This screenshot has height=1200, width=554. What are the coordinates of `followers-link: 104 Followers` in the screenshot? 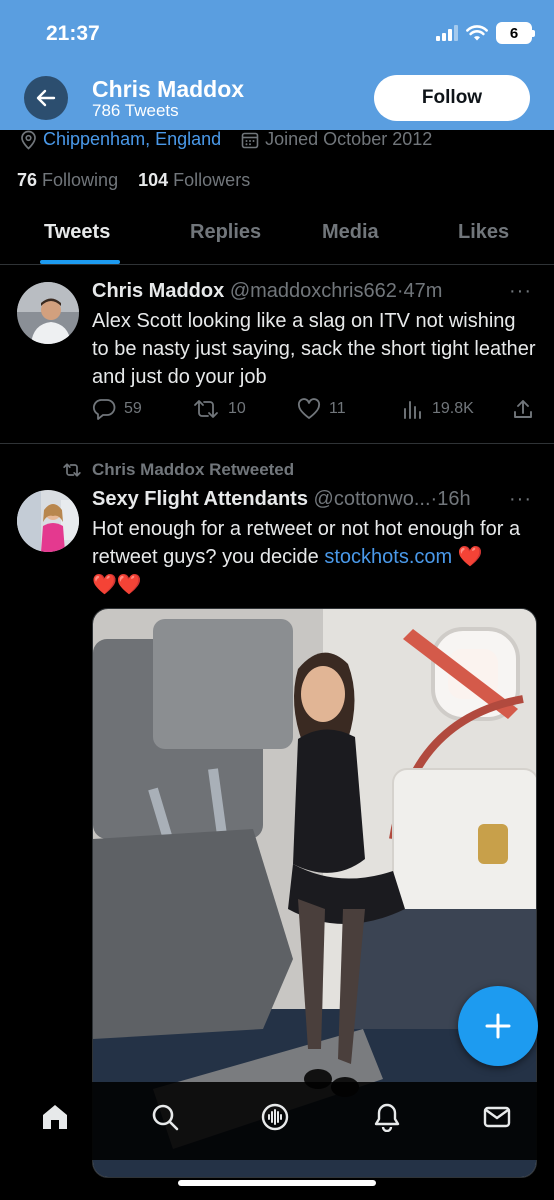 It's located at (194, 180).